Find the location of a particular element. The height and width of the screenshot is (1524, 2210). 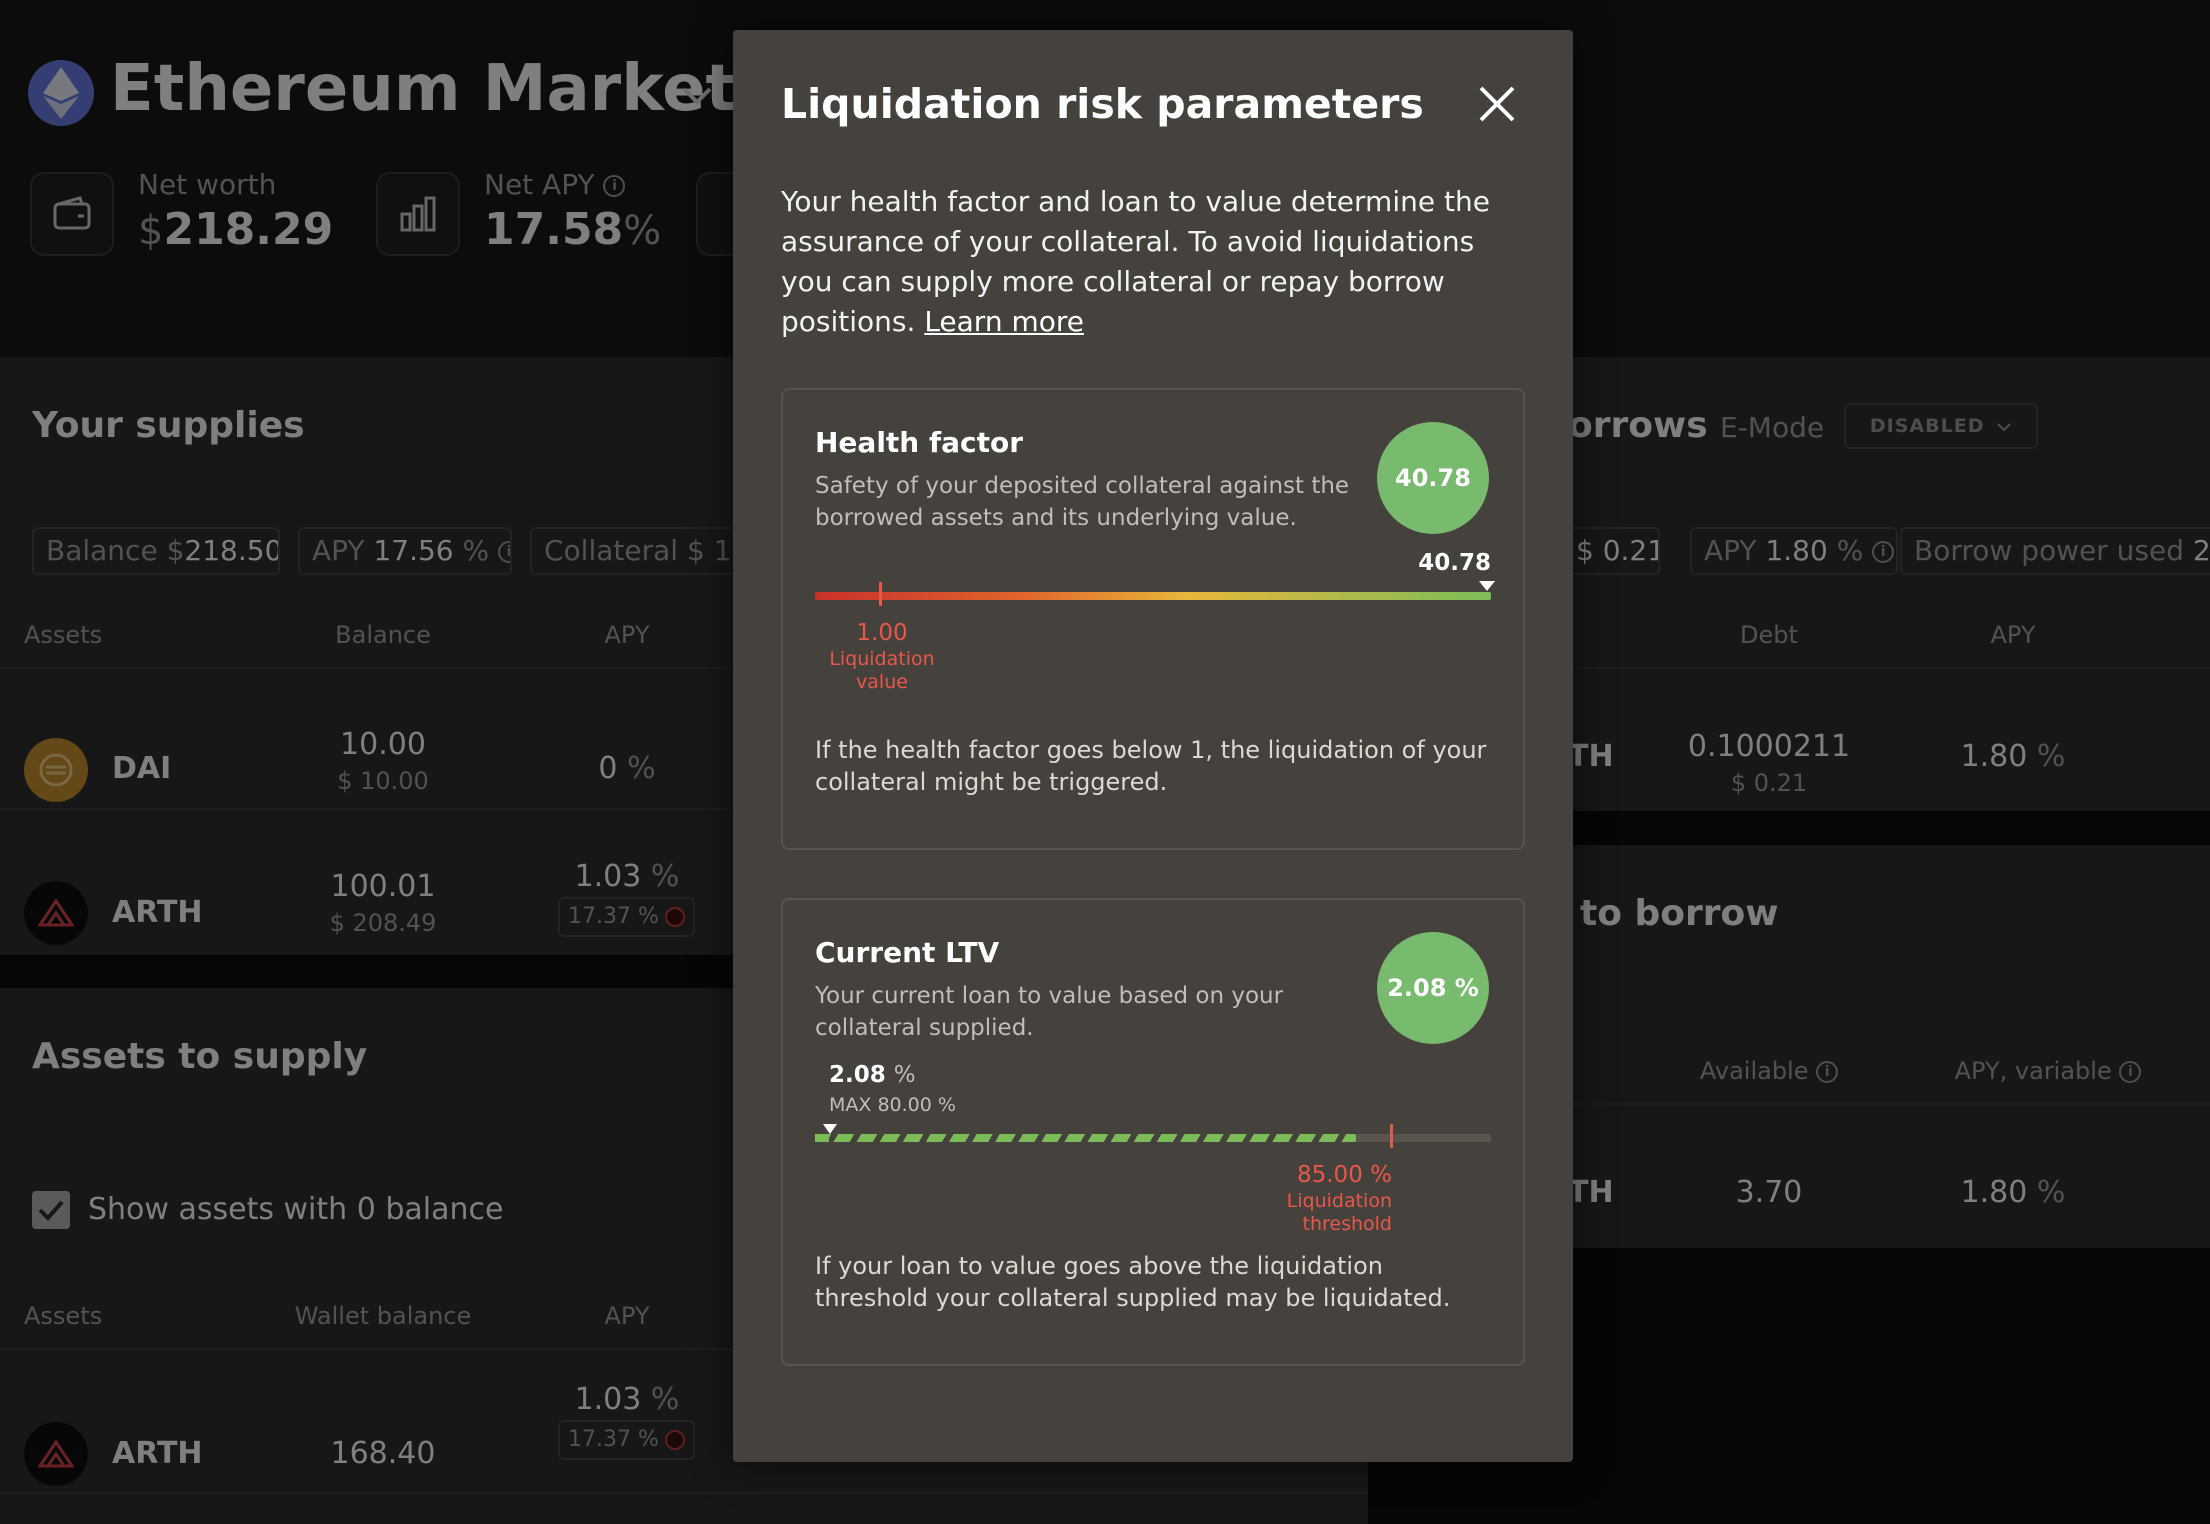

learn-more-link: Learn more is located at coordinates (1004, 321).